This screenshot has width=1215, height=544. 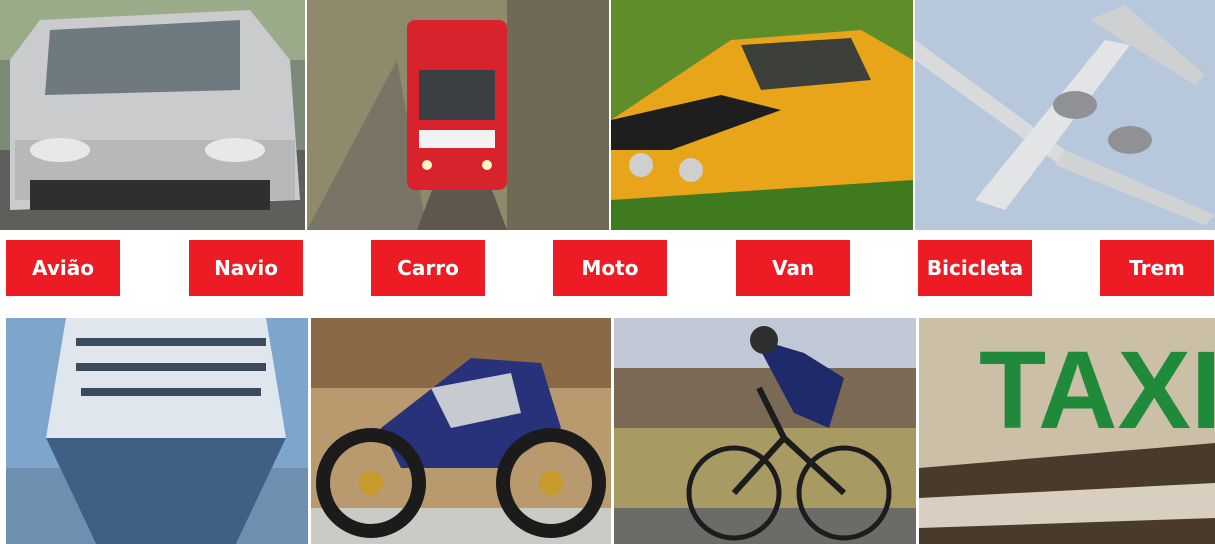 What do you see at coordinates (461, 431) in the screenshot?
I see `motorcycle-photo` at bounding box center [461, 431].